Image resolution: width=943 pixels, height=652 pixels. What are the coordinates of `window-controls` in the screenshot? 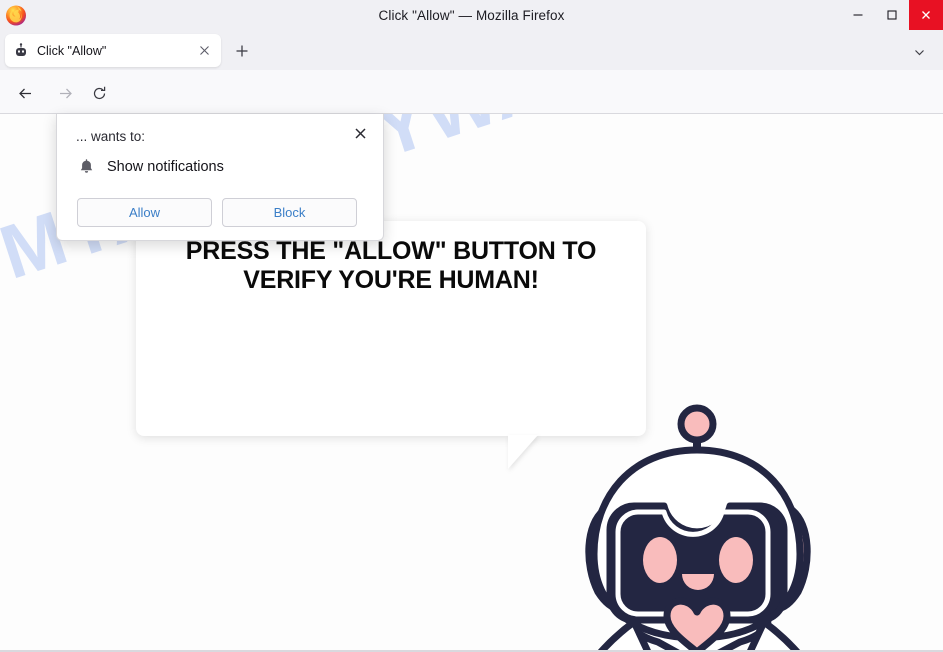 It's located at (892, 15).